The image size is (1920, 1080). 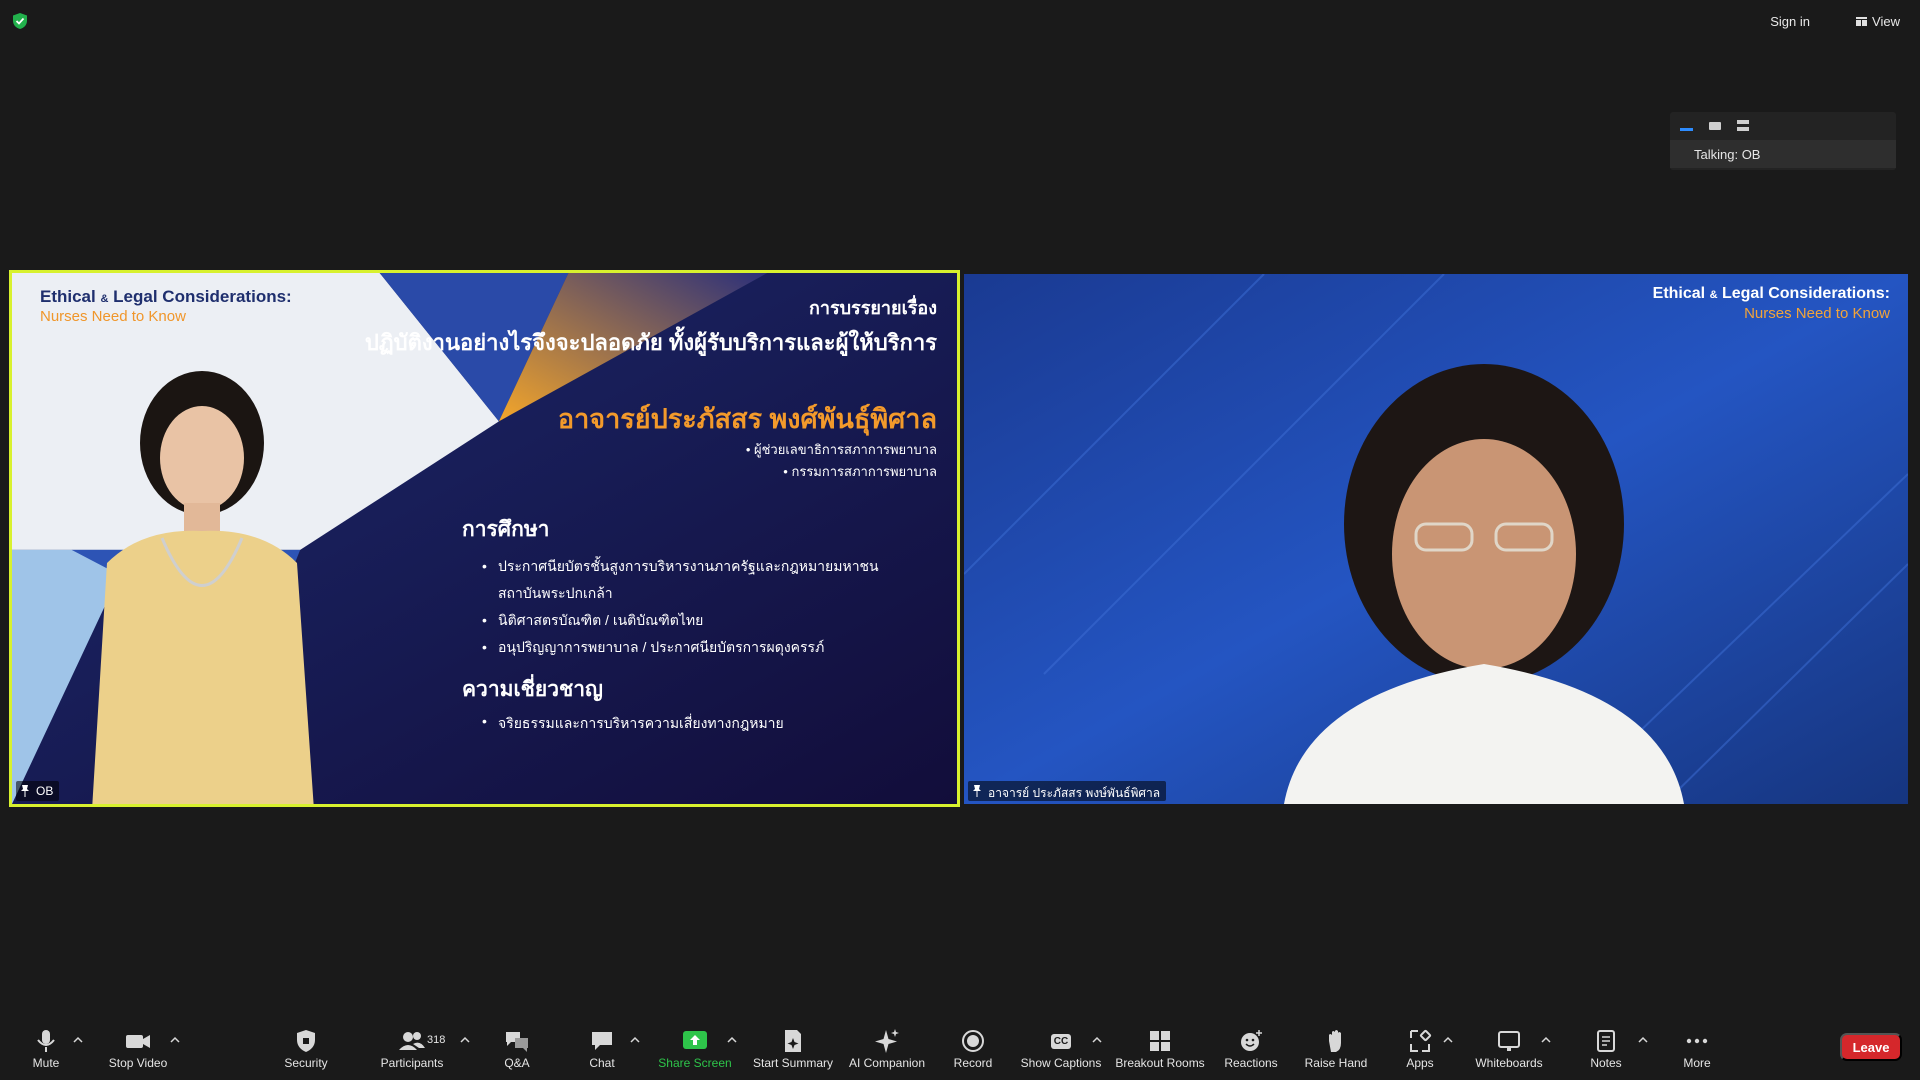 What do you see at coordinates (747, 419) in the screenshot?
I see `slide-speaker-name: อาจารย์ประภัสสร พงศ์พันธุ์พิศาล` at bounding box center [747, 419].